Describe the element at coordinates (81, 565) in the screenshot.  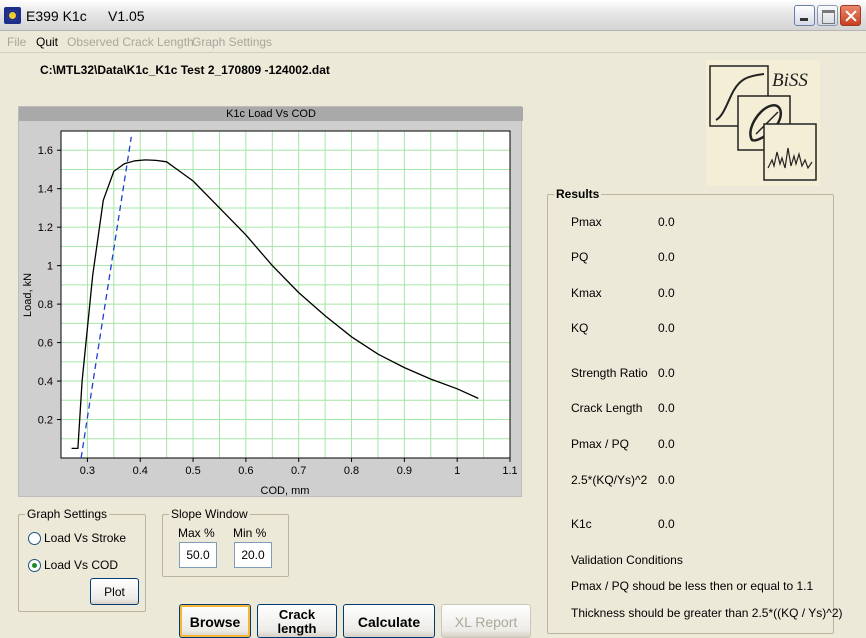
I see `load-vs-cod-label: Load Vs COD` at that location.